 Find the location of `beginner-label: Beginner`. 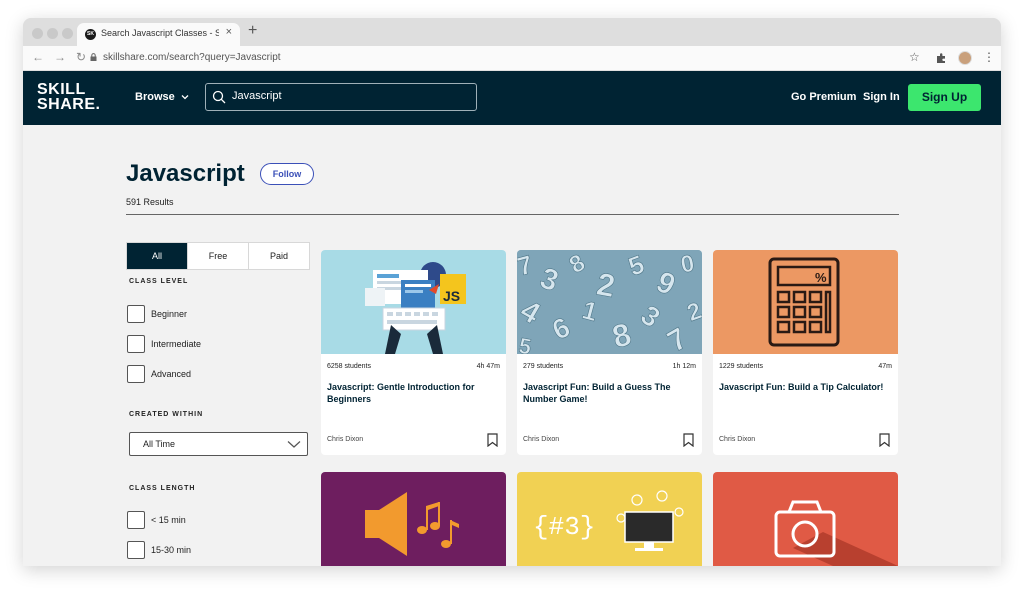

beginner-label: Beginner is located at coordinates (169, 314).